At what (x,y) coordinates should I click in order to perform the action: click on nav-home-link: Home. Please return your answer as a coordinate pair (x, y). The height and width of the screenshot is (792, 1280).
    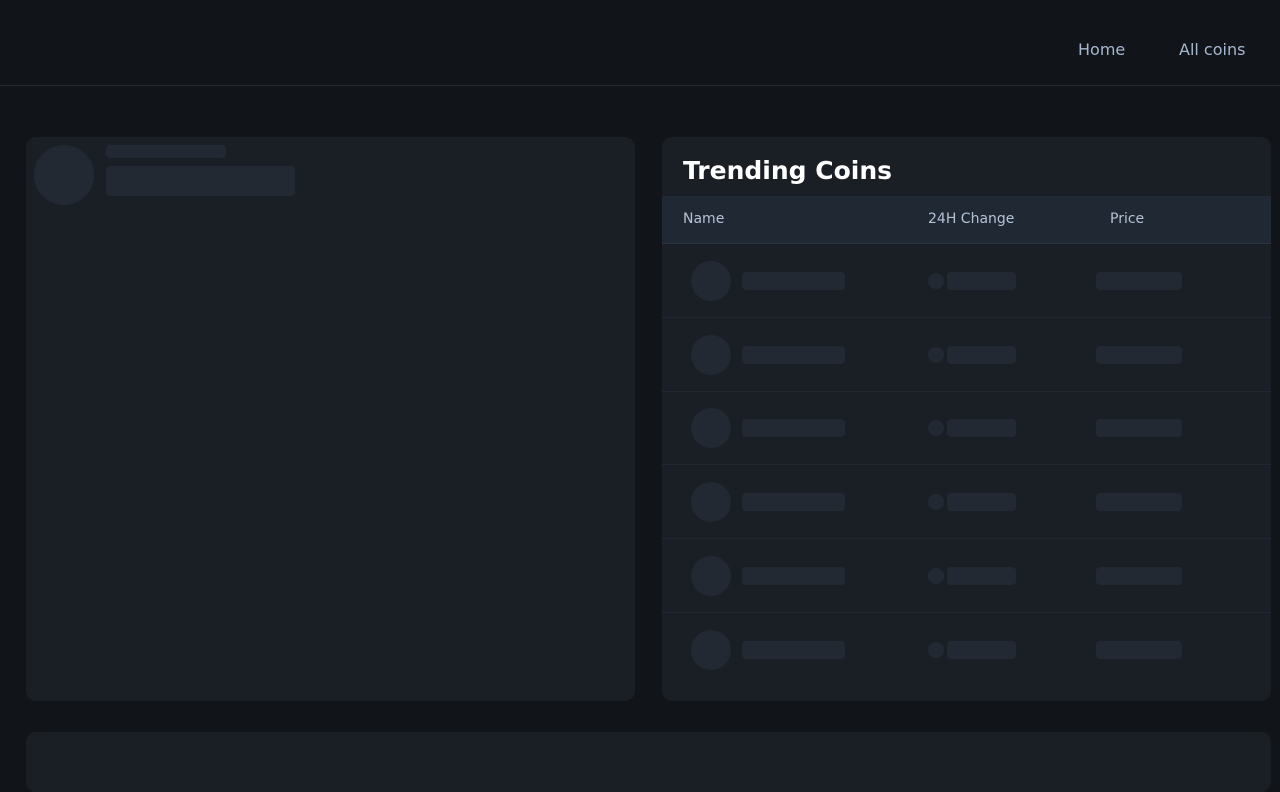
    Looking at the image, I should click on (1101, 49).